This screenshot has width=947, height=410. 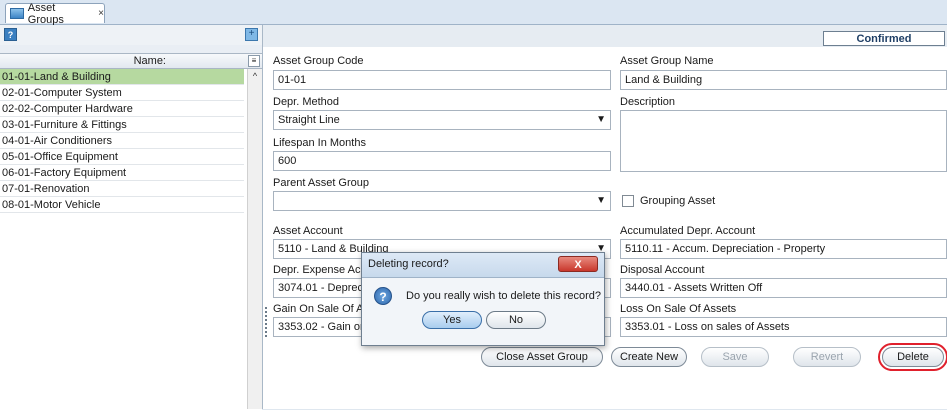 What do you see at coordinates (542, 357) in the screenshot?
I see `close-asset-group-button: Close Asset Group` at bounding box center [542, 357].